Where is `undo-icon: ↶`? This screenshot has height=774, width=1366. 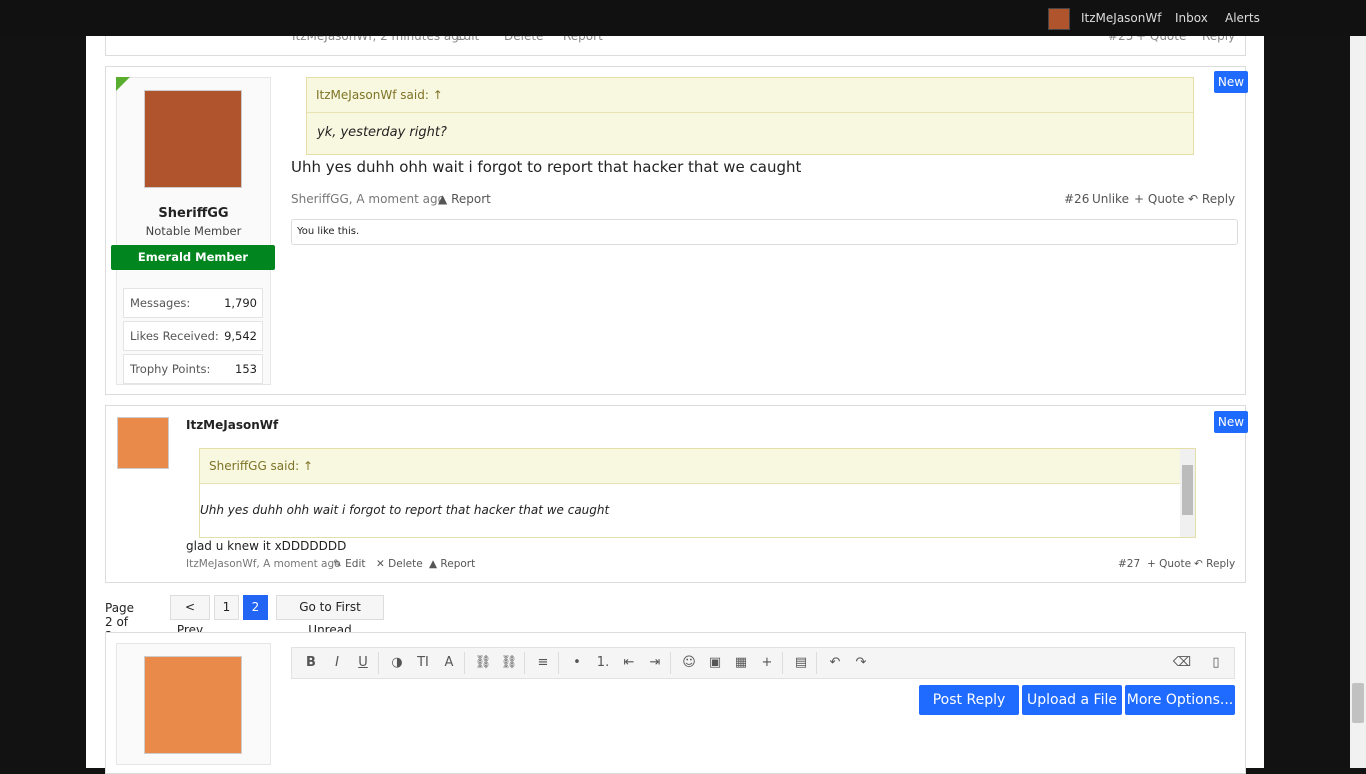 undo-icon: ↶ is located at coordinates (835, 663).